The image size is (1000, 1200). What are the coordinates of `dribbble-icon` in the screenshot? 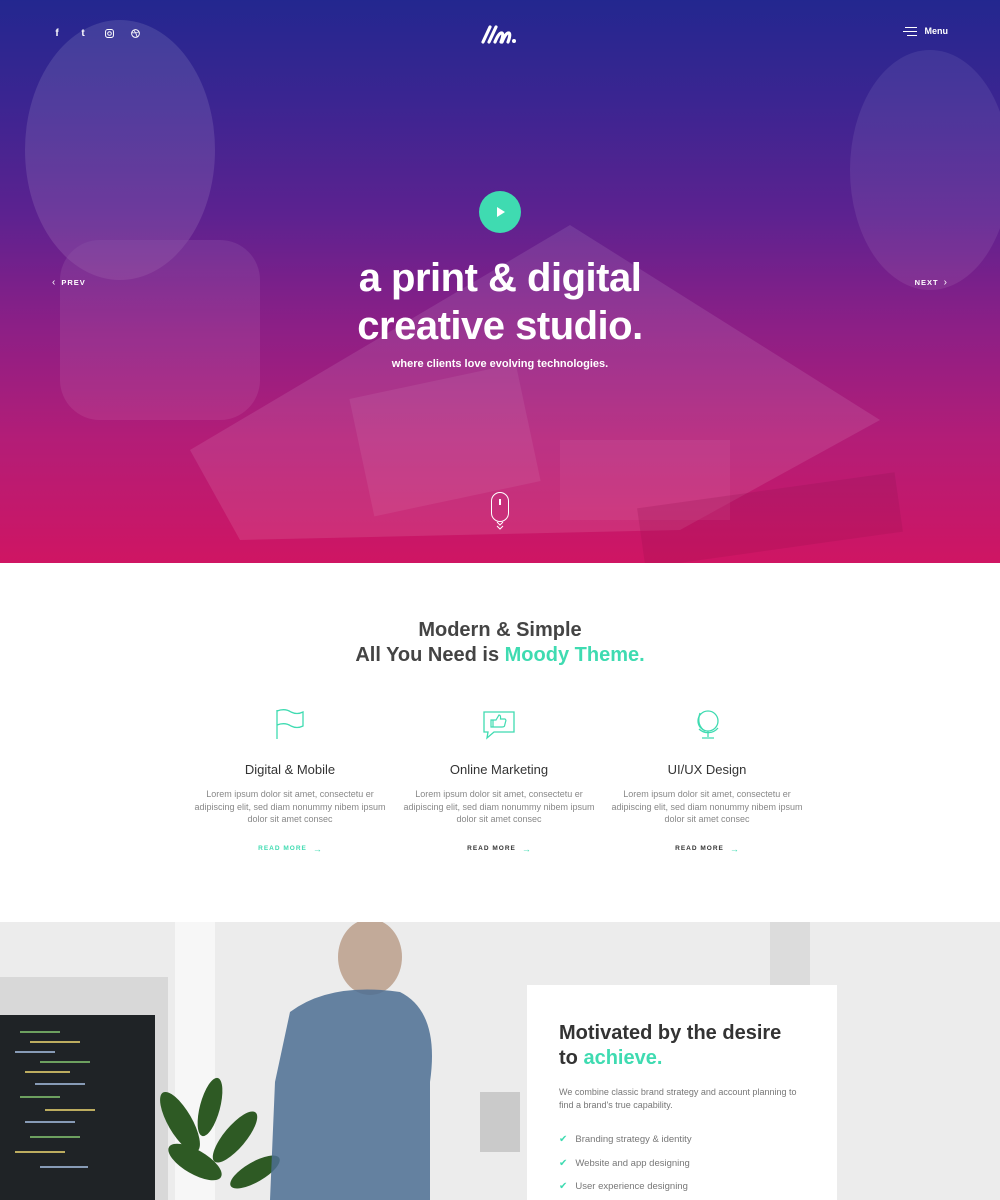 It's located at (135, 33).